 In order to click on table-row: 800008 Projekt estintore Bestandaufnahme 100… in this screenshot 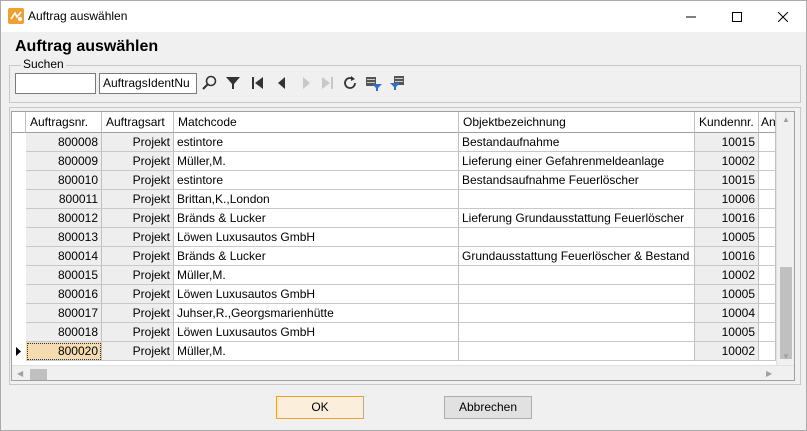, I will do `click(394, 142)`.